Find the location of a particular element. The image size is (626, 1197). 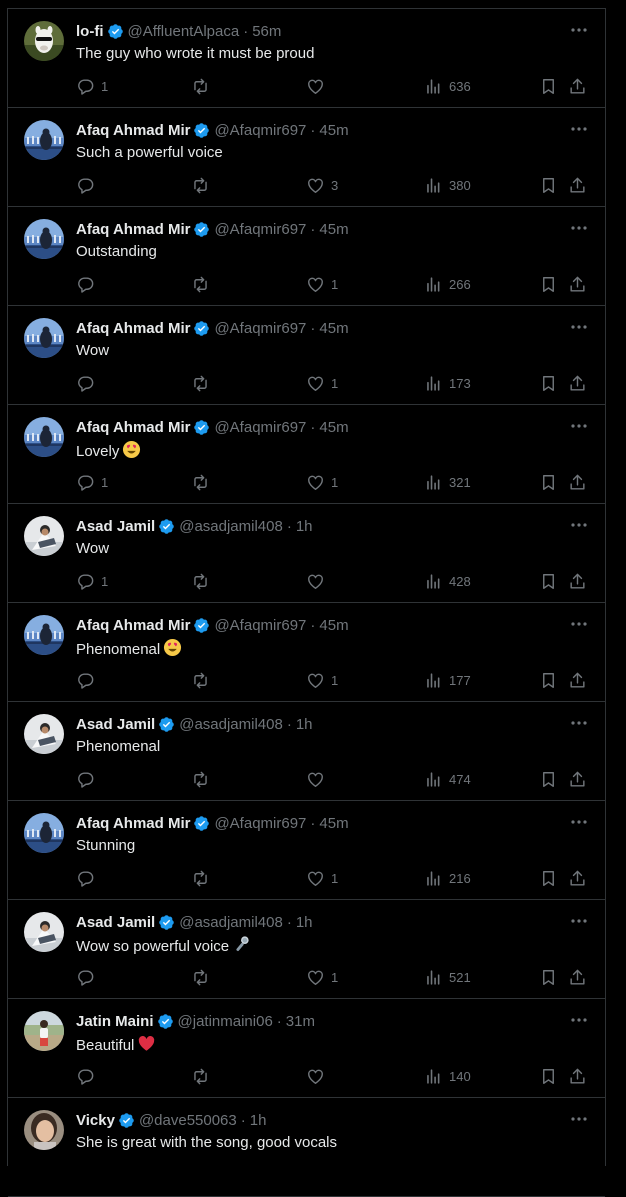

views-button: 521 is located at coordinates (447, 977).